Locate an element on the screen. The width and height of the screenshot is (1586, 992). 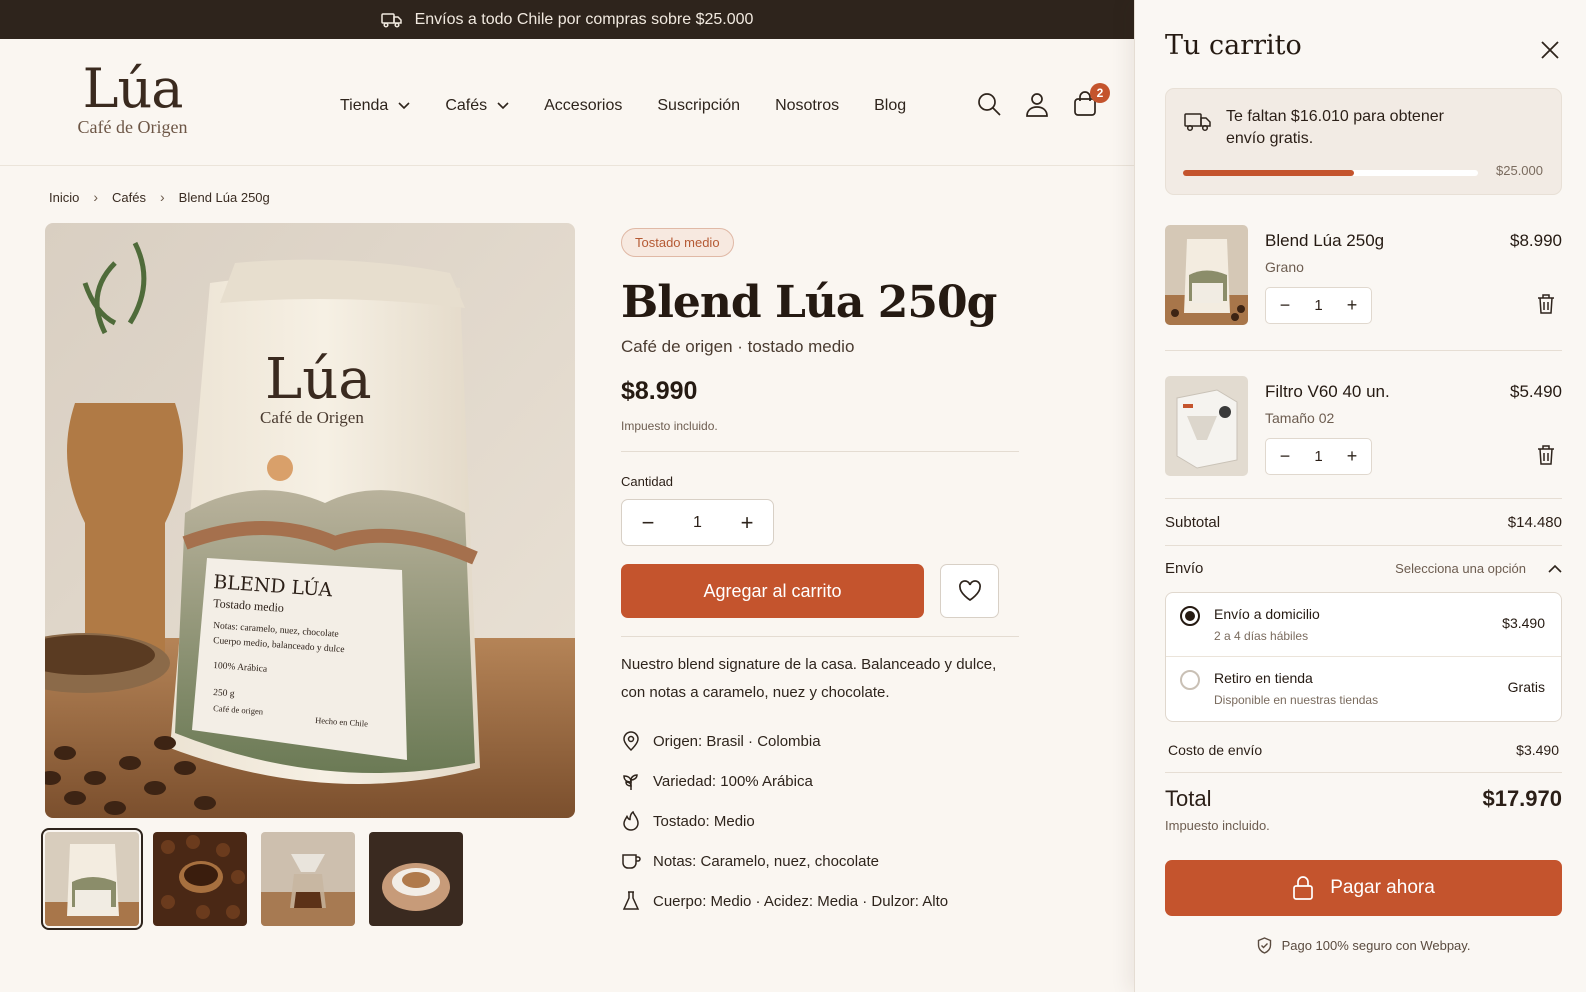
shipping-cost-value: $3.490 is located at coordinates (1537, 750).